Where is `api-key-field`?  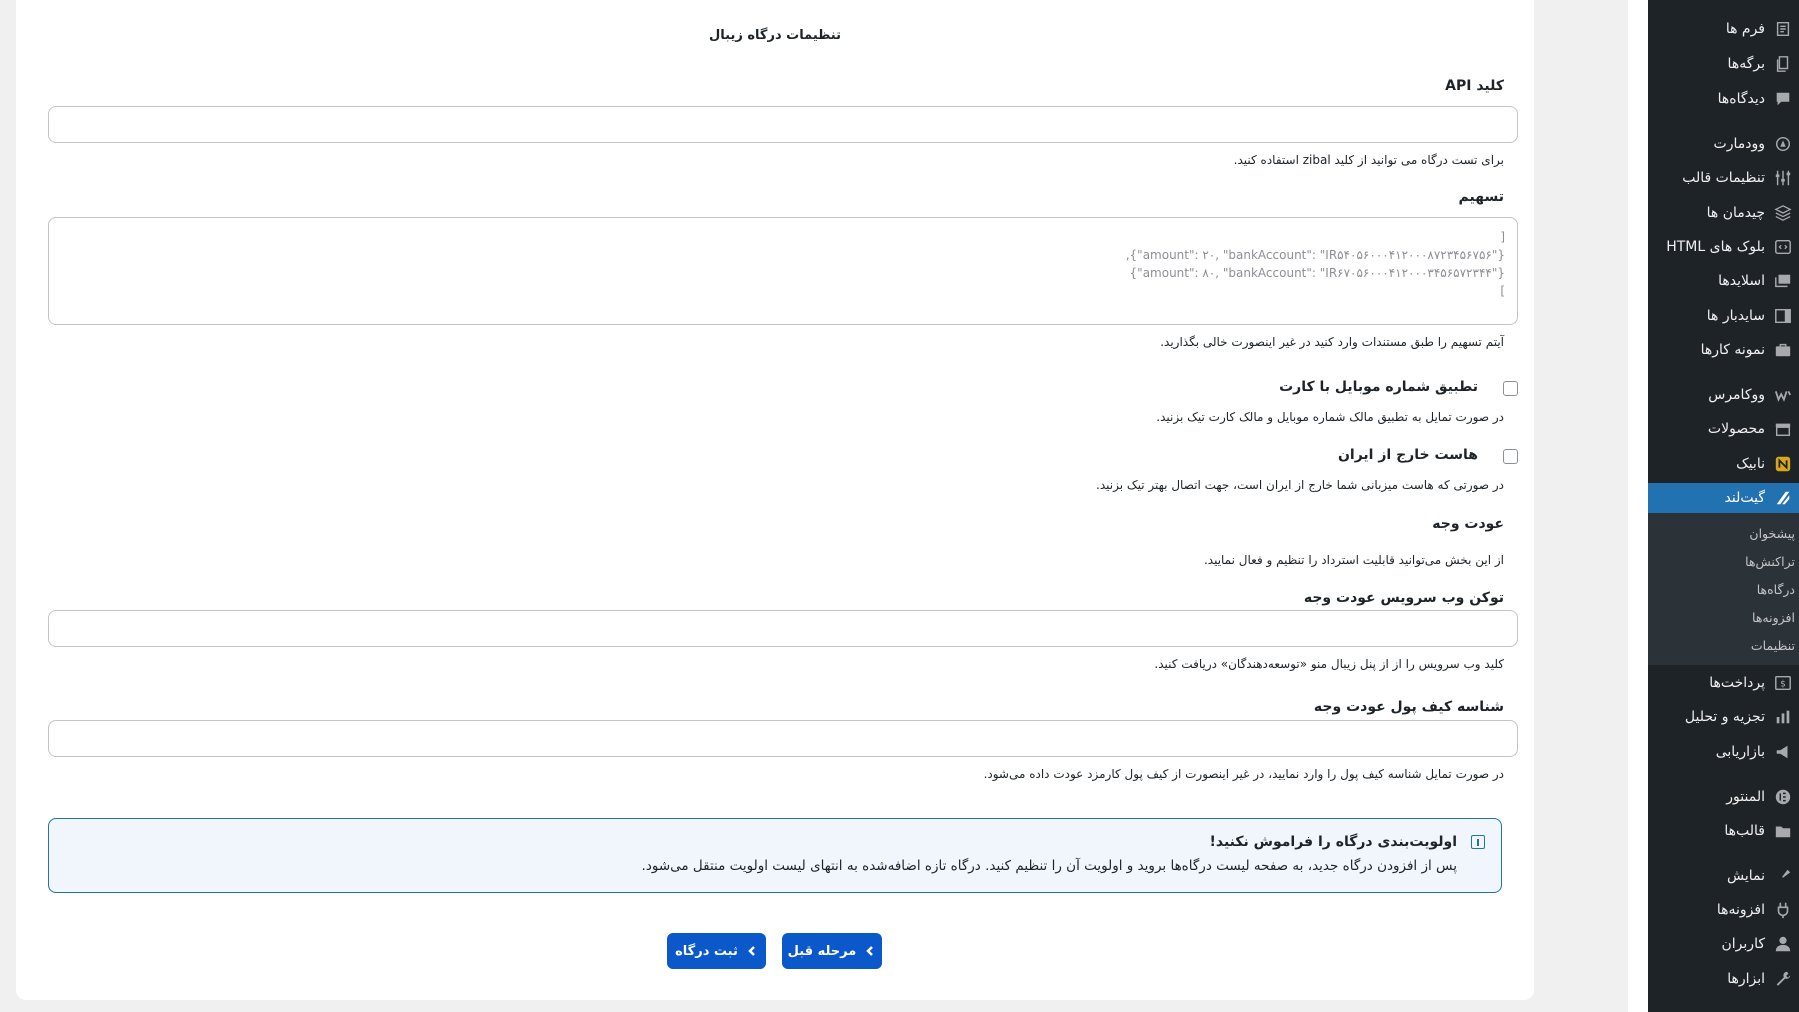
api-key-field is located at coordinates (783, 124).